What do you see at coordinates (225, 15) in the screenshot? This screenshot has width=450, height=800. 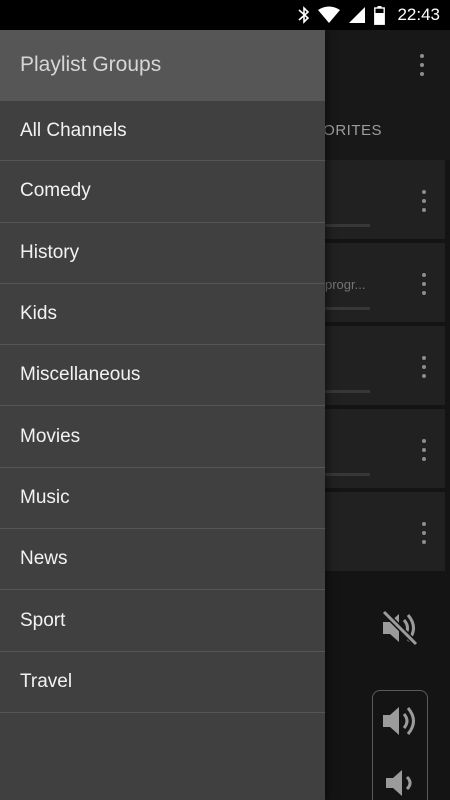 I see `status-bar: 22:43` at bounding box center [225, 15].